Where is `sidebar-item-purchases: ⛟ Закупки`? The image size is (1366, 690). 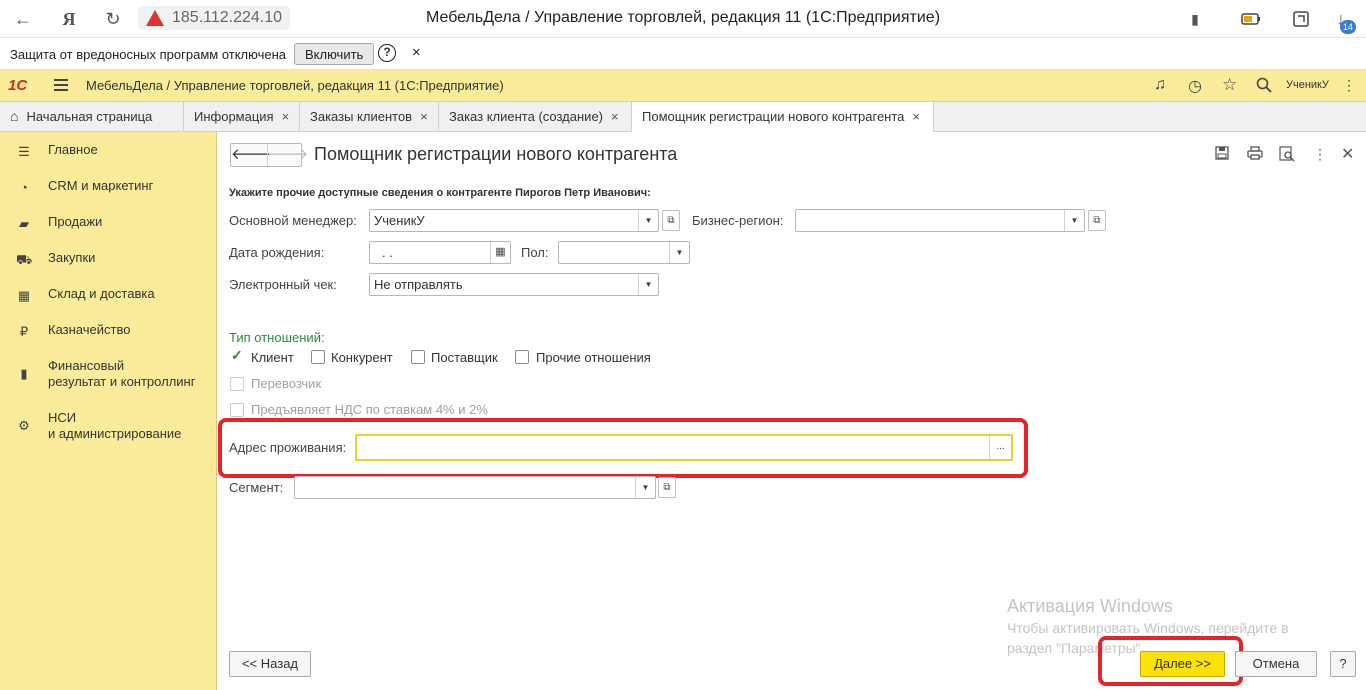 sidebar-item-purchases: ⛟ Закупки is located at coordinates (108, 259).